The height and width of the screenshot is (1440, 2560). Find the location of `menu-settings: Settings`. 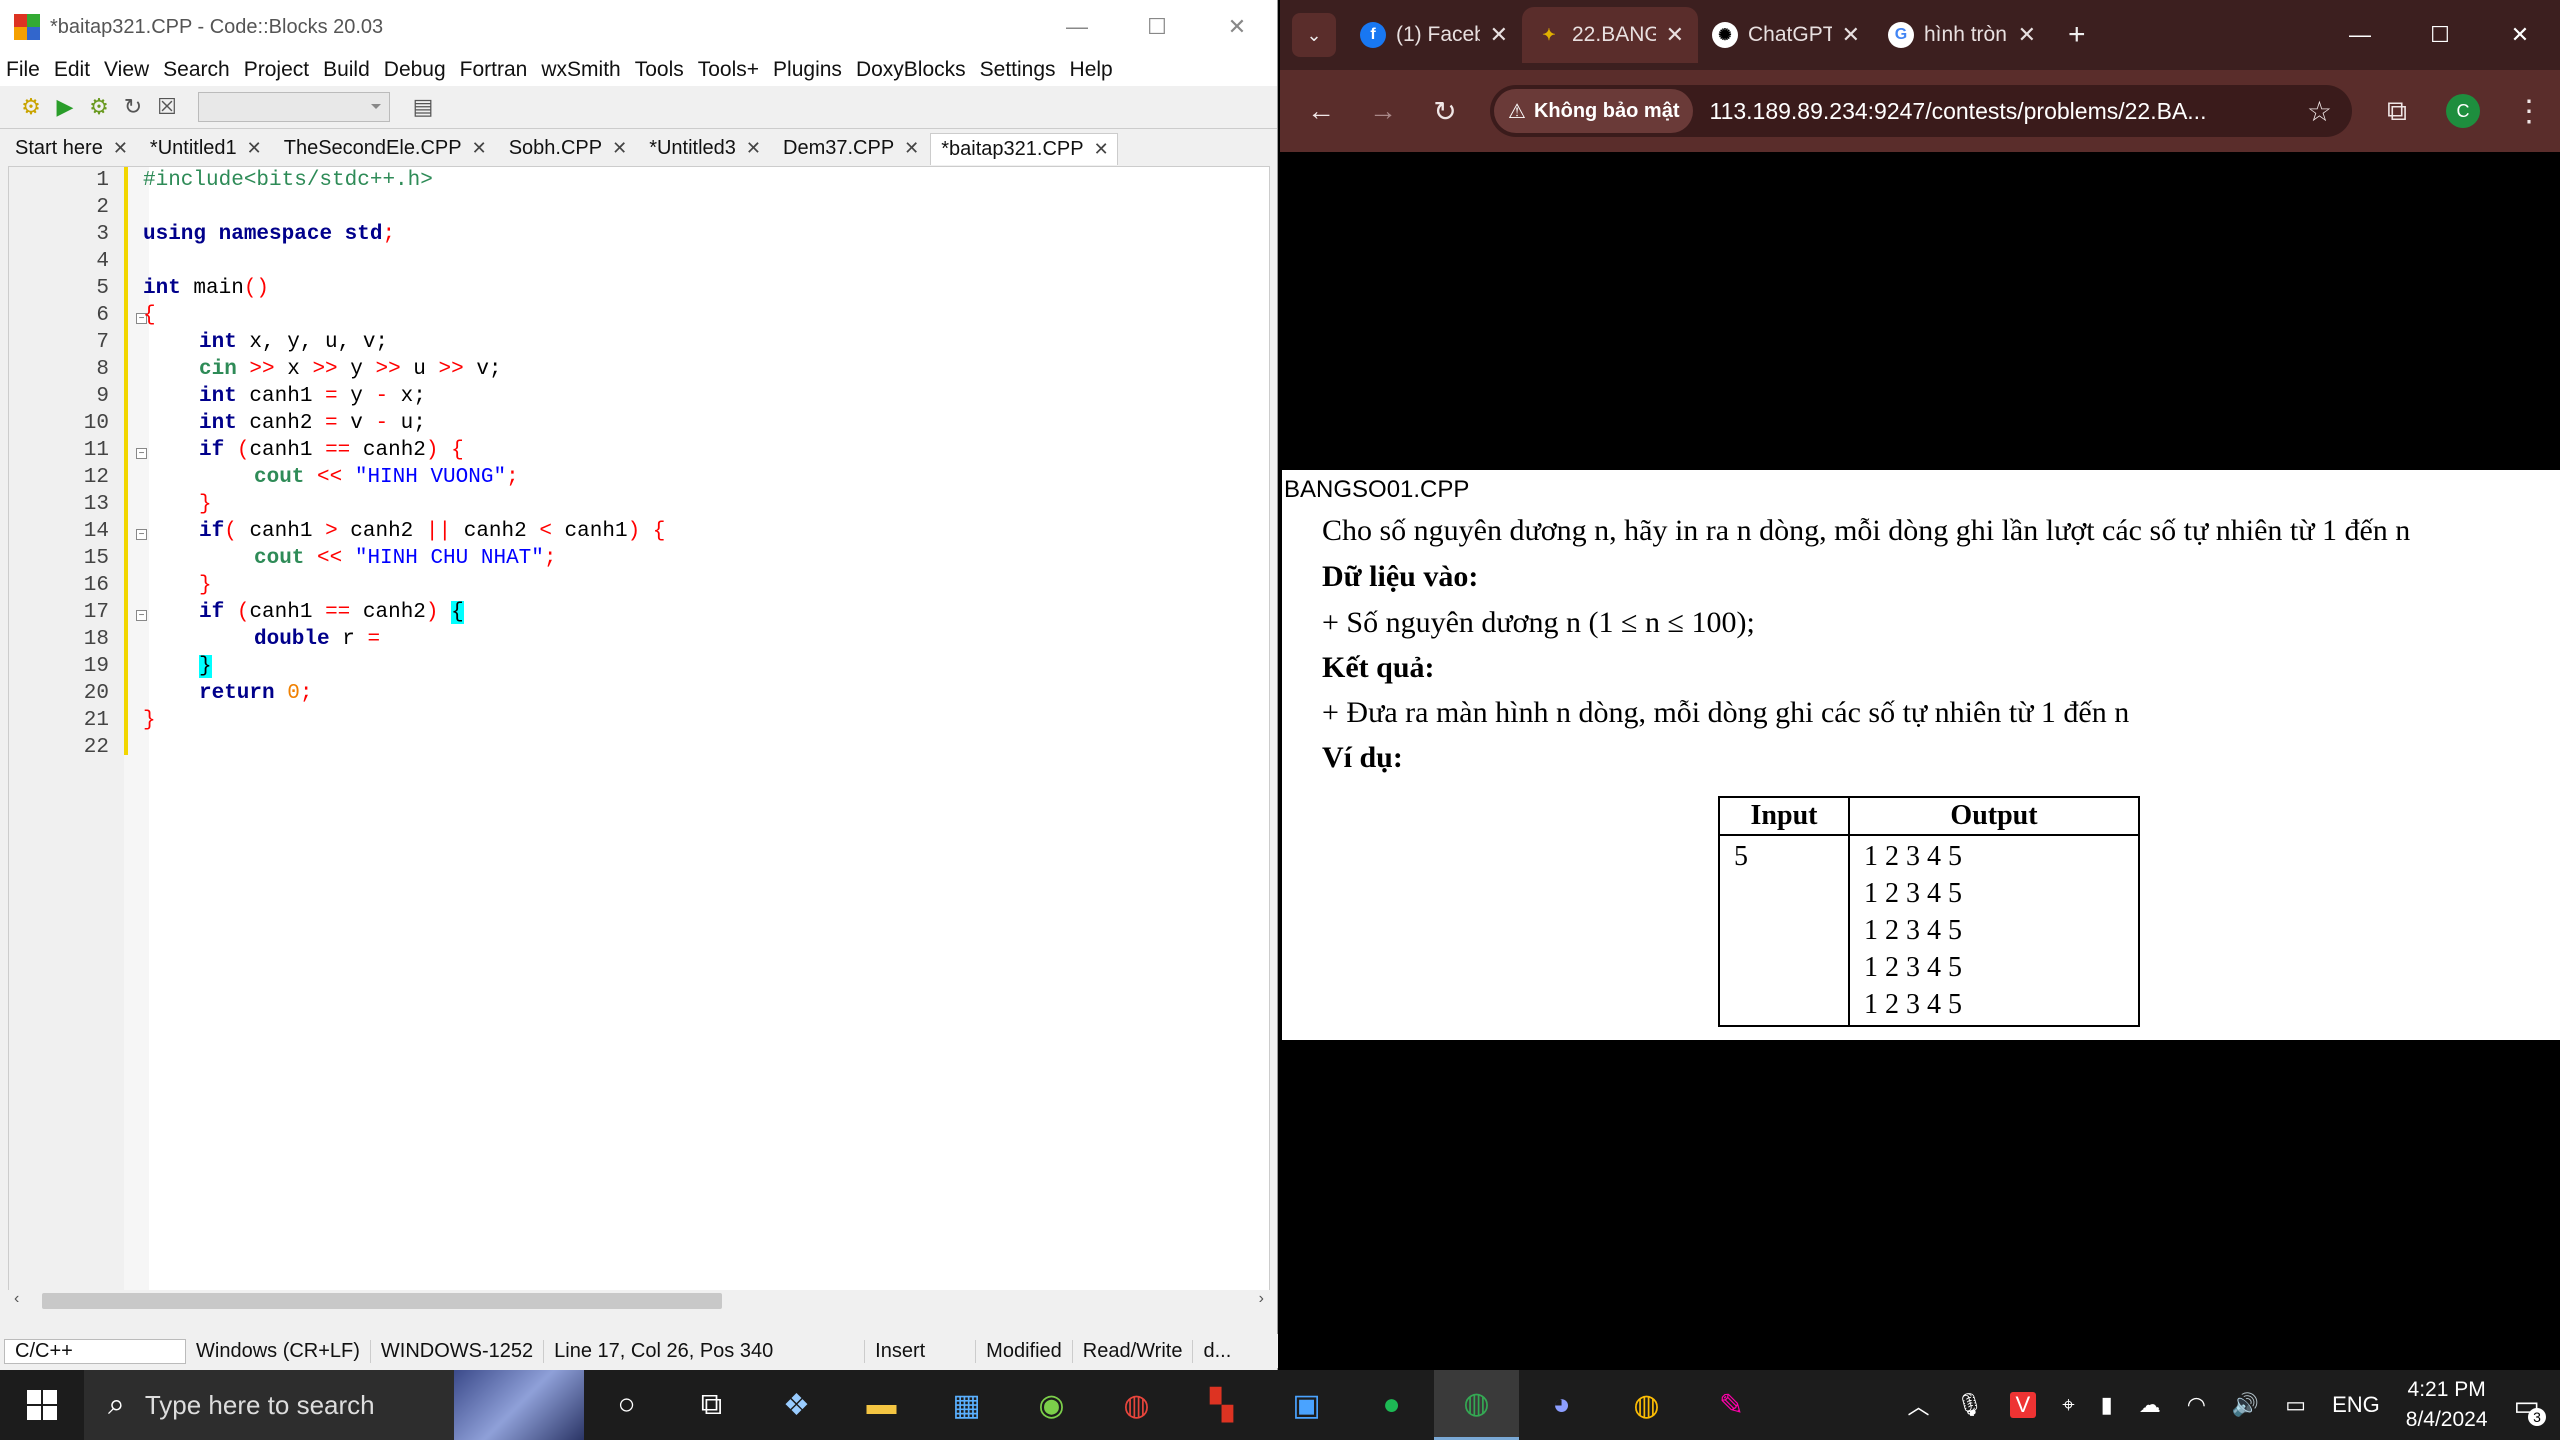

menu-settings: Settings is located at coordinates (1018, 70).